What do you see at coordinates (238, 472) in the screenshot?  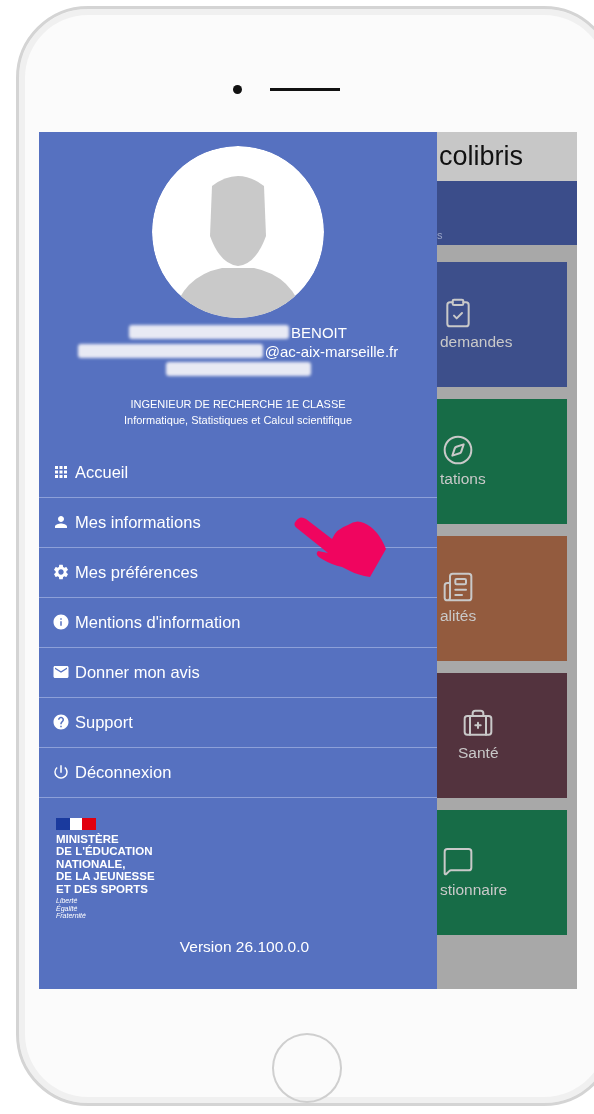 I see `menu-item: Accueil` at bounding box center [238, 472].